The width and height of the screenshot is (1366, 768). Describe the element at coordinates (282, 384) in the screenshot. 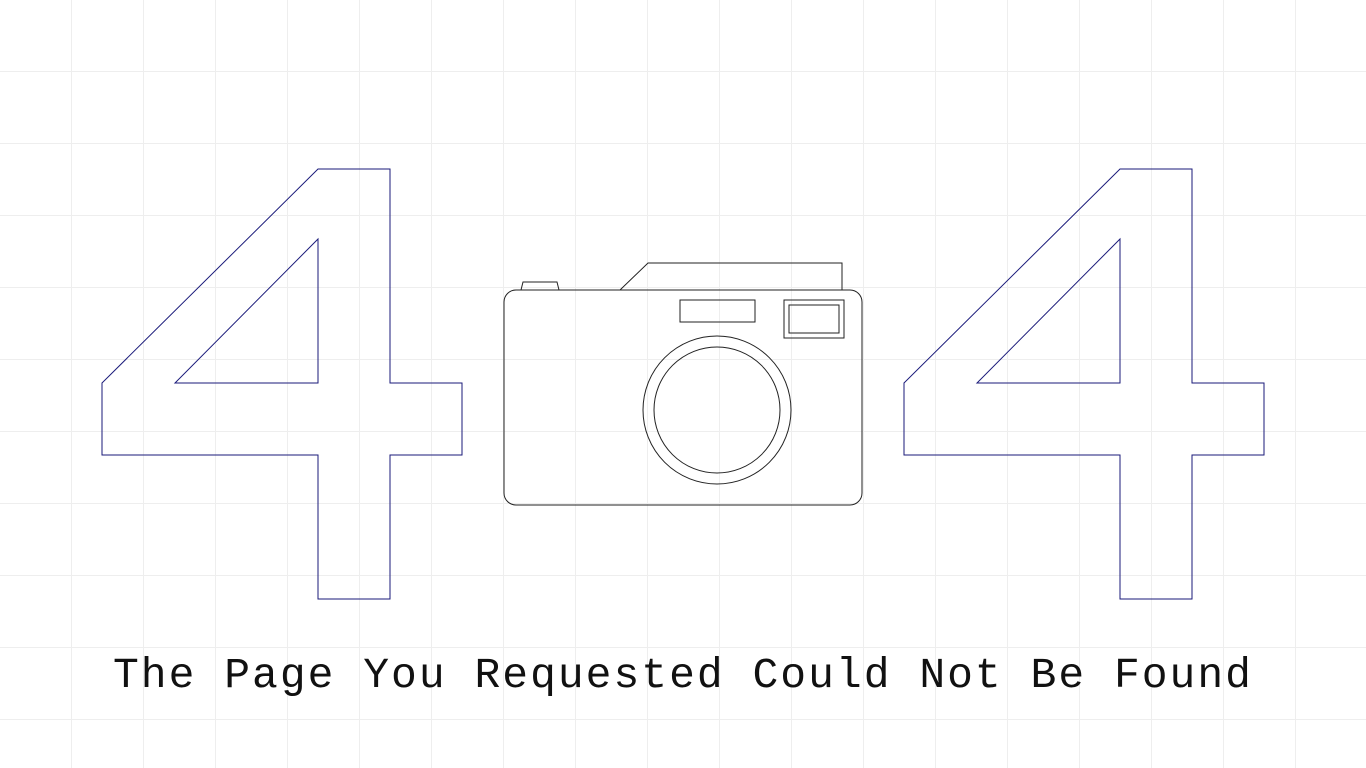

I see `digit-left-four` at that location.